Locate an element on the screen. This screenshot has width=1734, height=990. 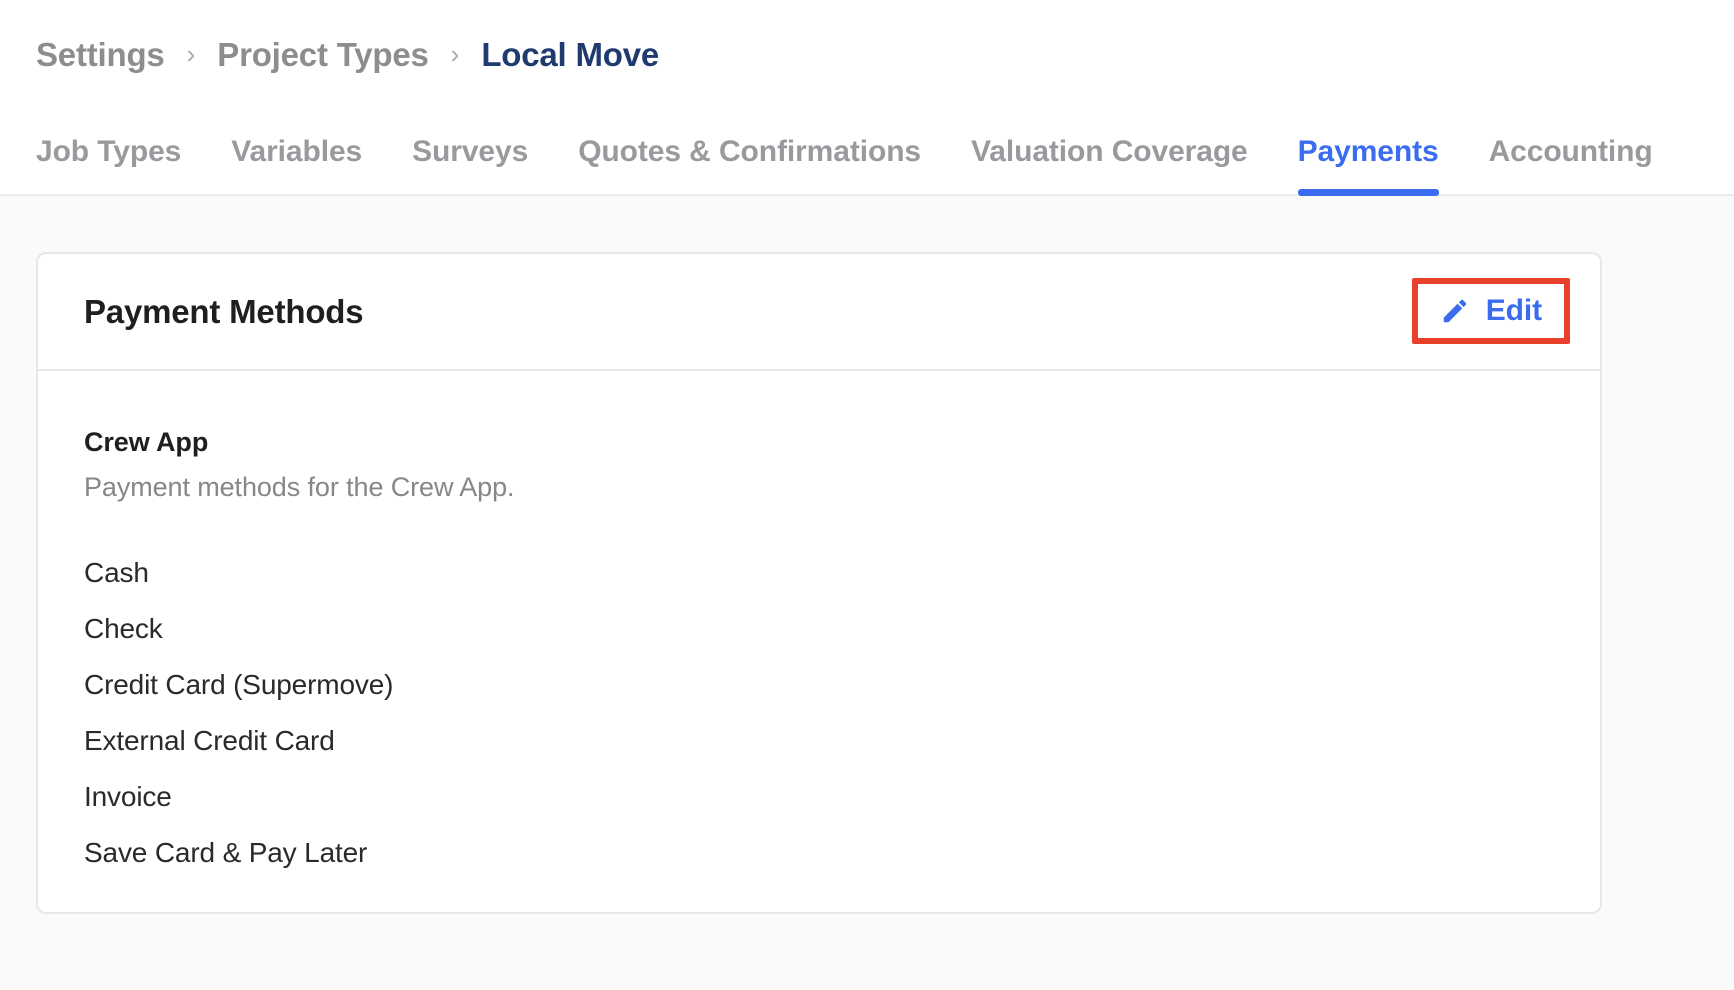
tab-quotes-and-confirmations: Quotes & Confirmations is located at coordinates (749, 152).